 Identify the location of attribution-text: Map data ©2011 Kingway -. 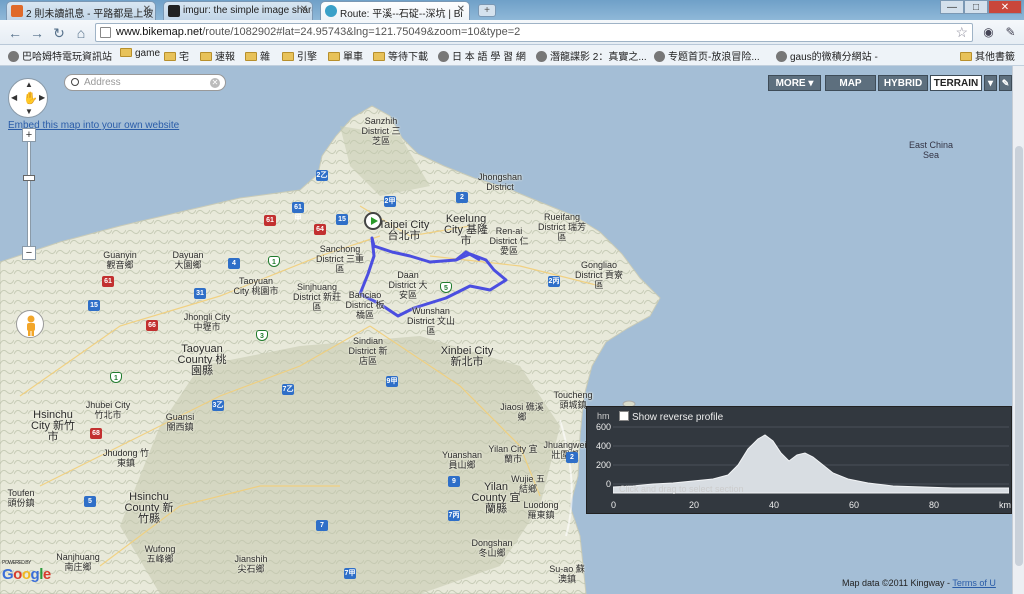
(896, 583).